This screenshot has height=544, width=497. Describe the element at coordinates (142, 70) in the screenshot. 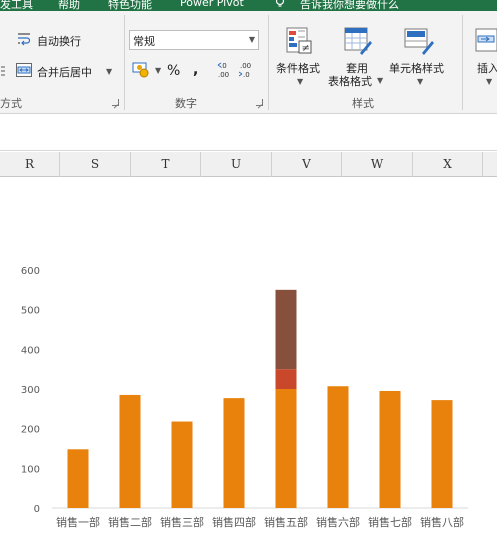

I see `accounting-format-icon` at that location.